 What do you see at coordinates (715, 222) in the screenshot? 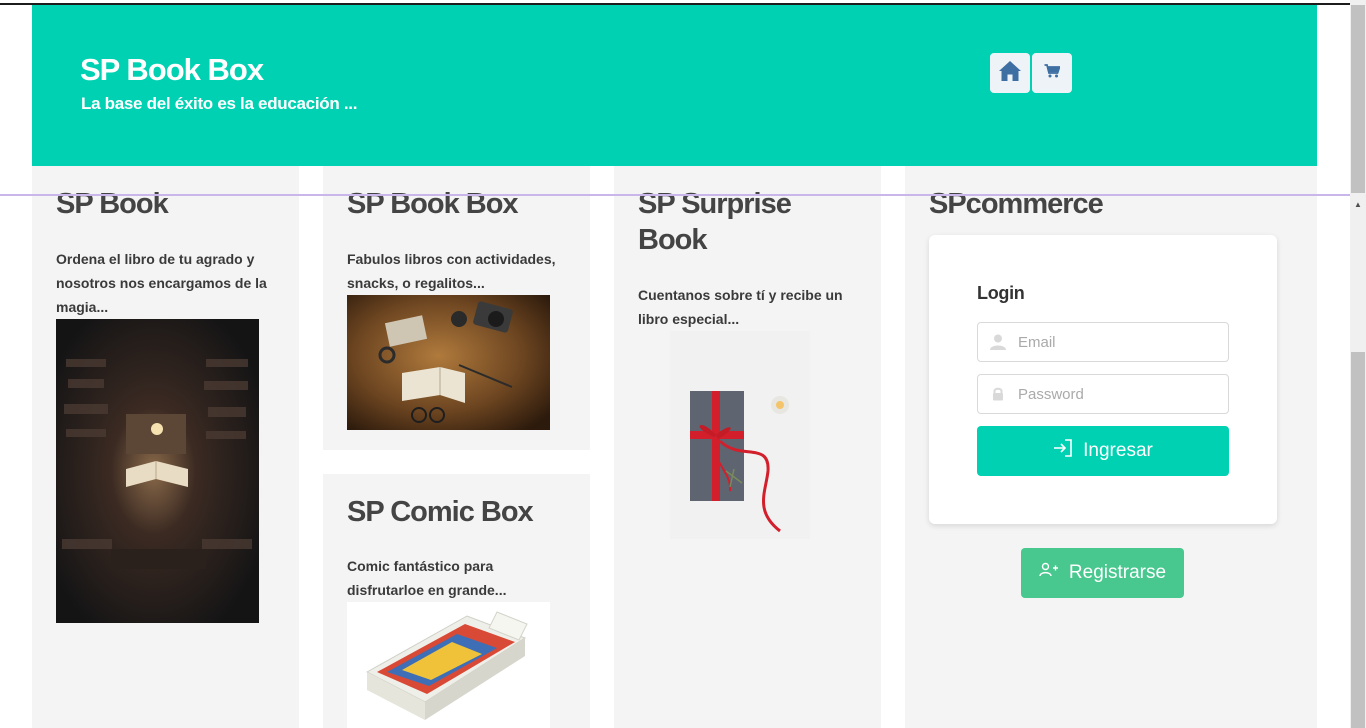
I see `sp-surprise-book-title: SP Surprise Book` at bounding box center [715, 222].